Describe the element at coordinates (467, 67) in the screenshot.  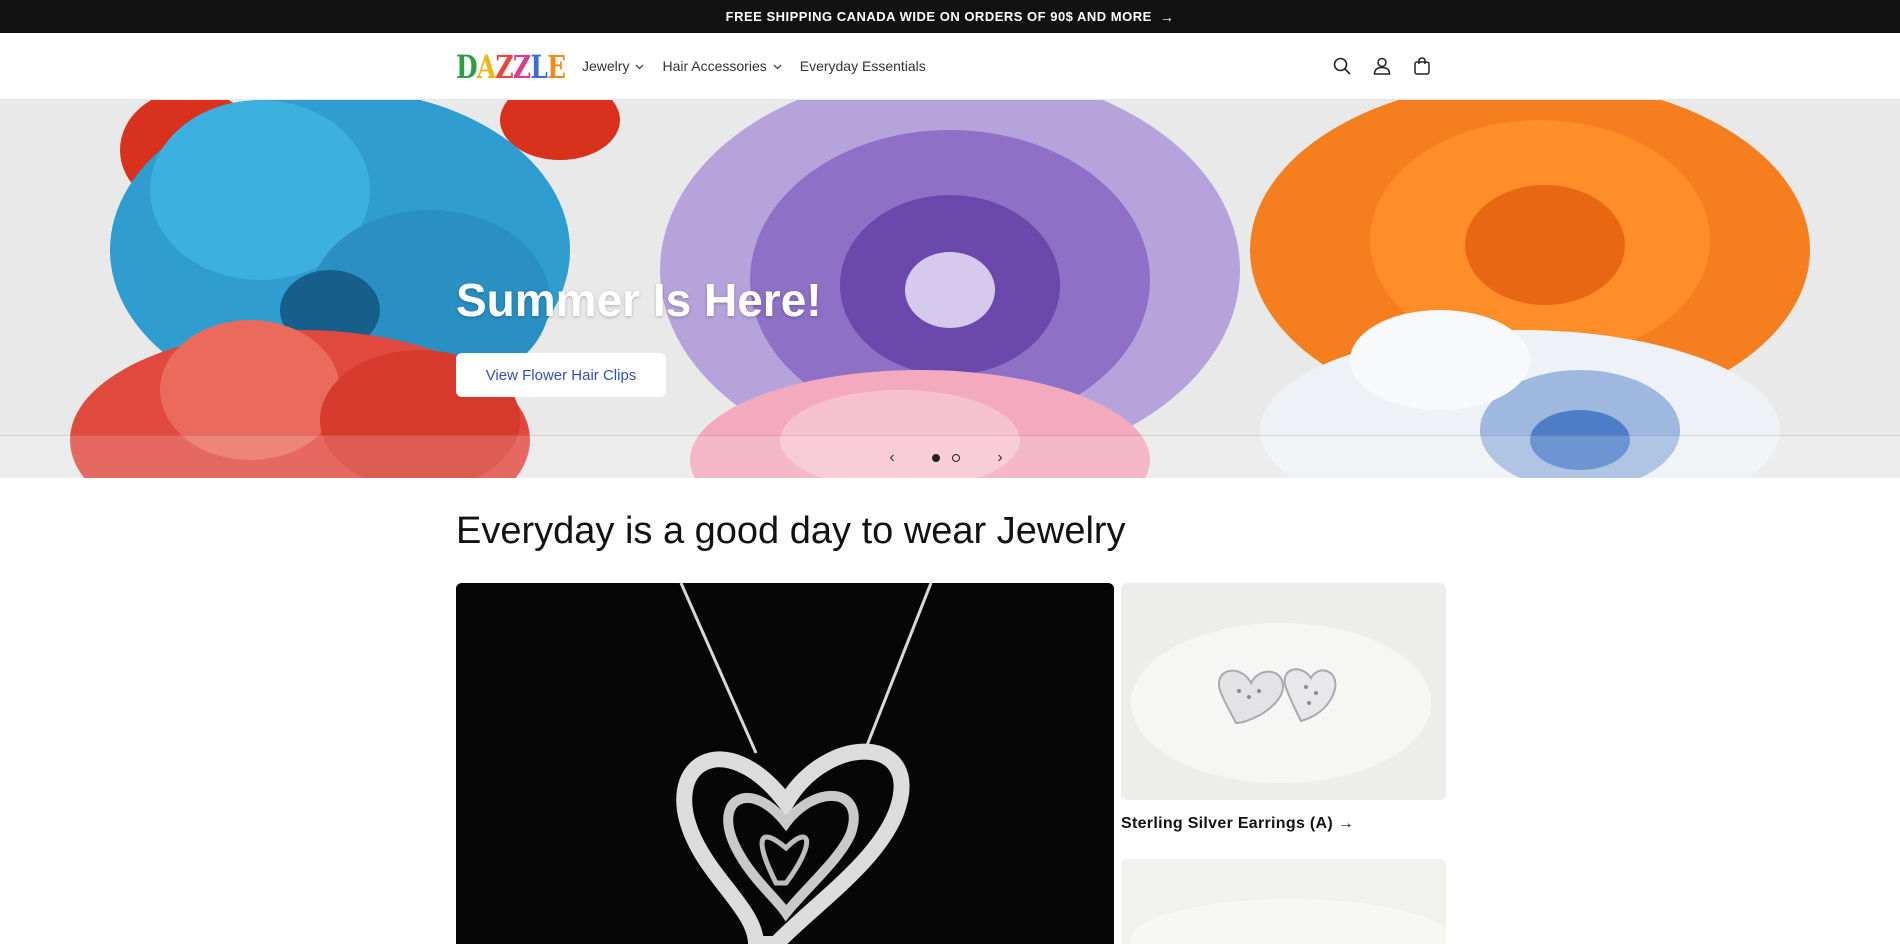
I see `logo-letter: D` at that location.